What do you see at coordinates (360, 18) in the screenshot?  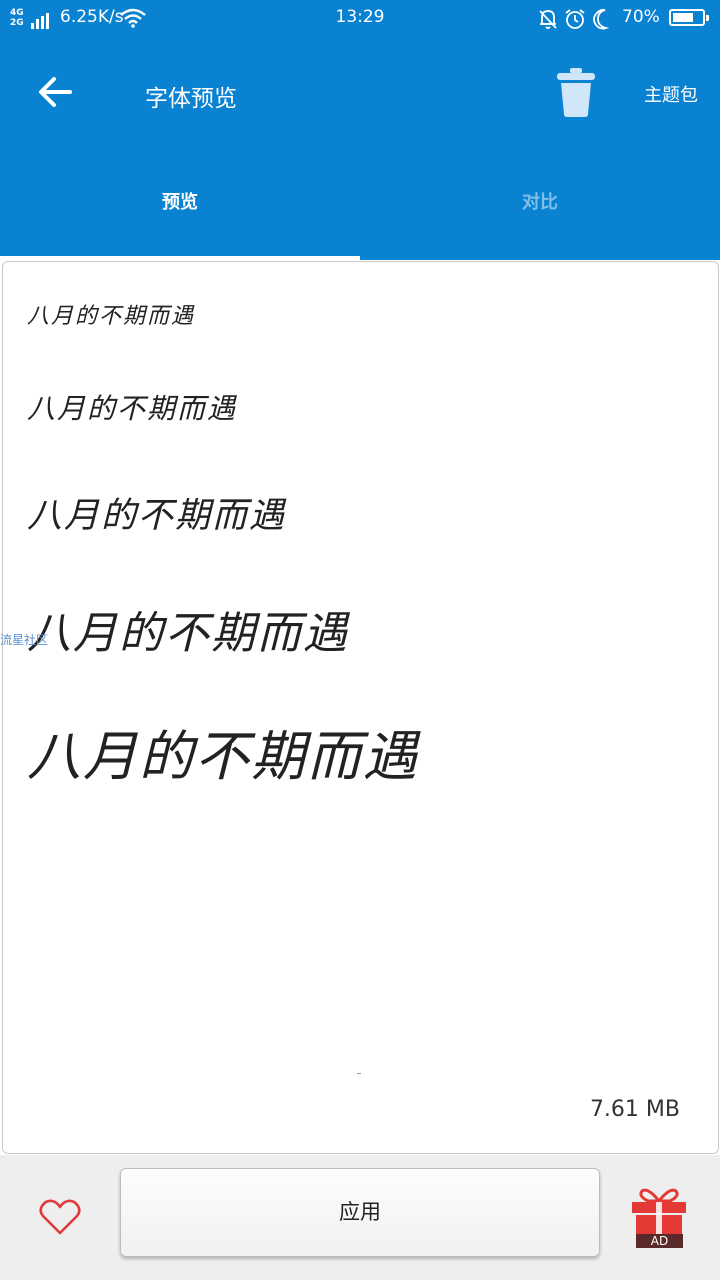 I see `status-bar: 4G 2G 6.25K/s 13:29 70%` at bounding box center [360, 18].